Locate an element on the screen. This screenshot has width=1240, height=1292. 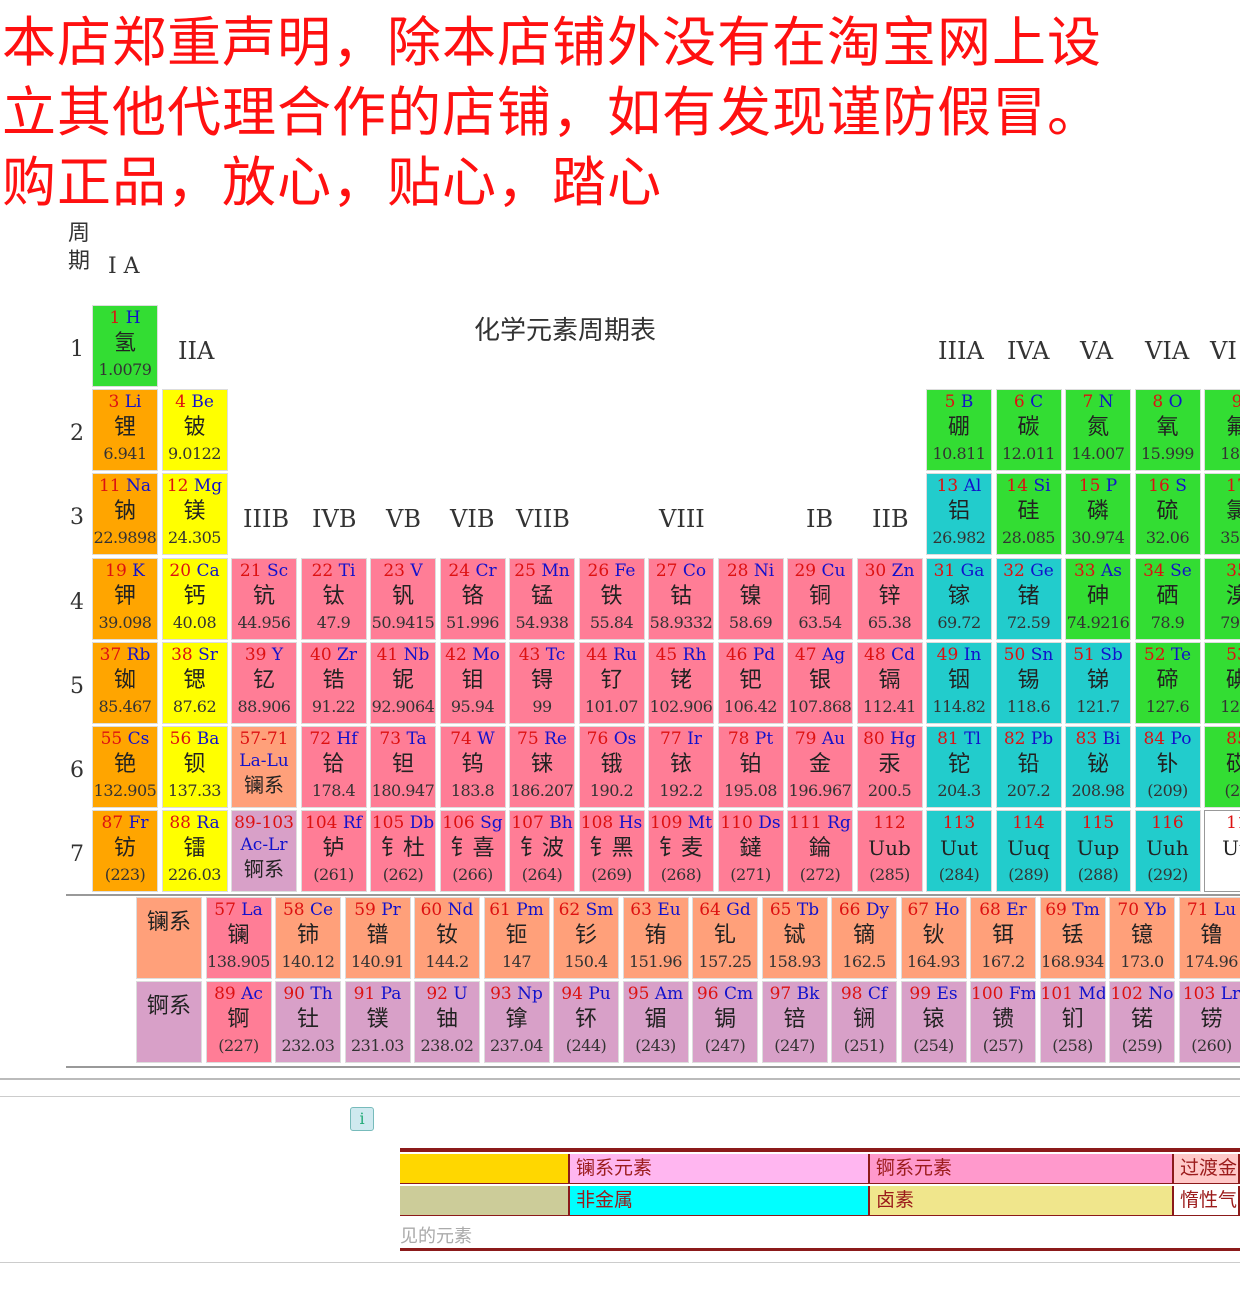
element-cell: 68 Er 铒 167.2 is located at coordinates (1003, 938).